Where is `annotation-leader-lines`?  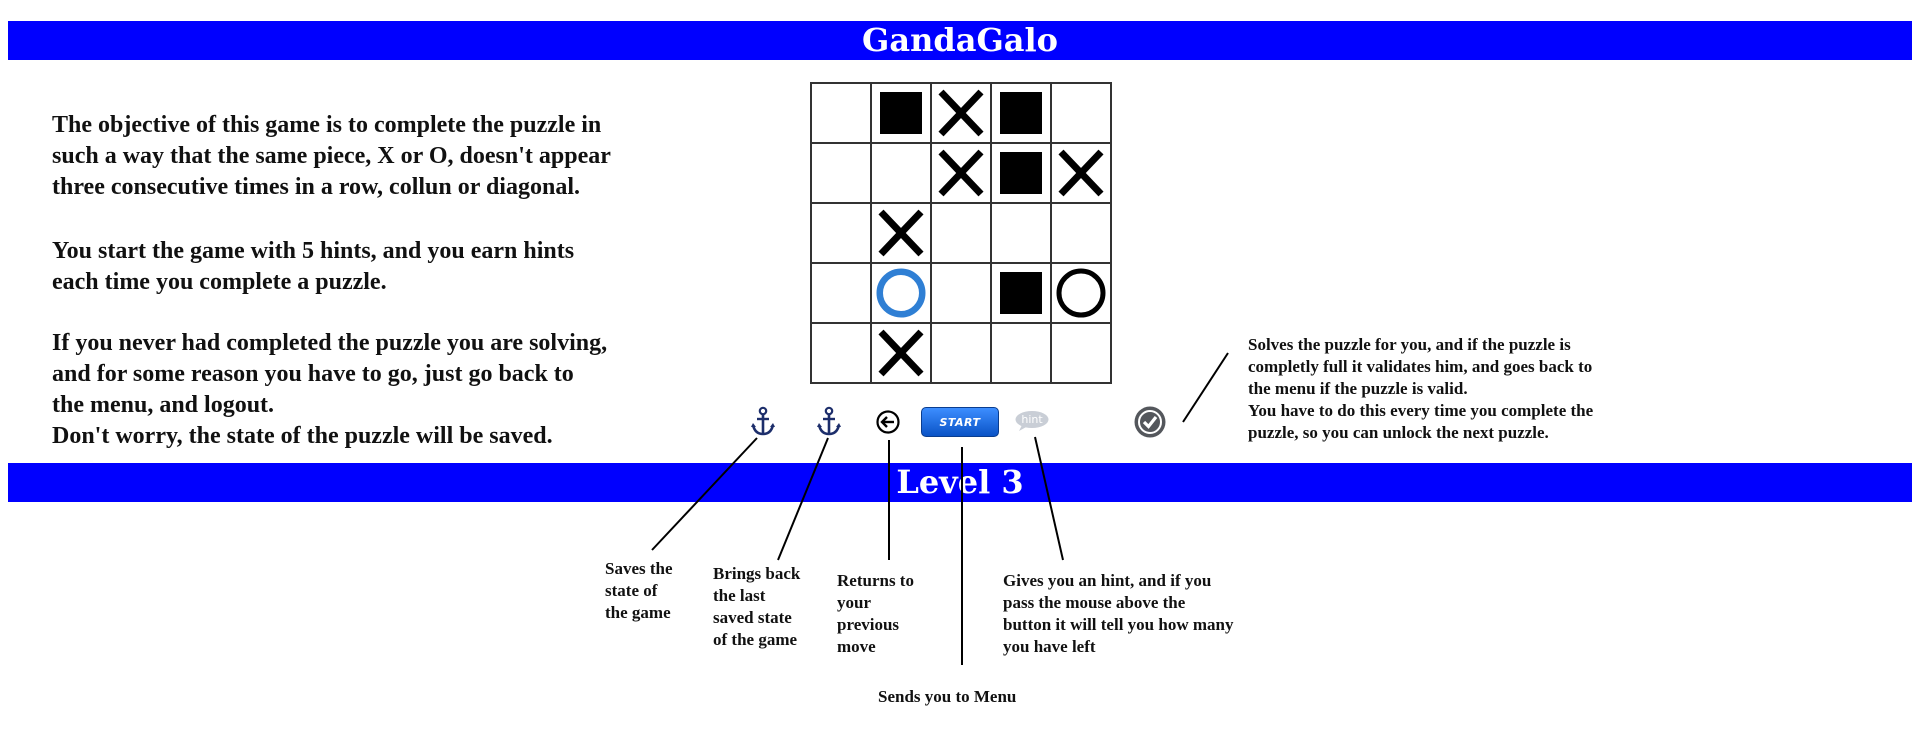
annotation-leader-lines is located at coordinates (940, 508).